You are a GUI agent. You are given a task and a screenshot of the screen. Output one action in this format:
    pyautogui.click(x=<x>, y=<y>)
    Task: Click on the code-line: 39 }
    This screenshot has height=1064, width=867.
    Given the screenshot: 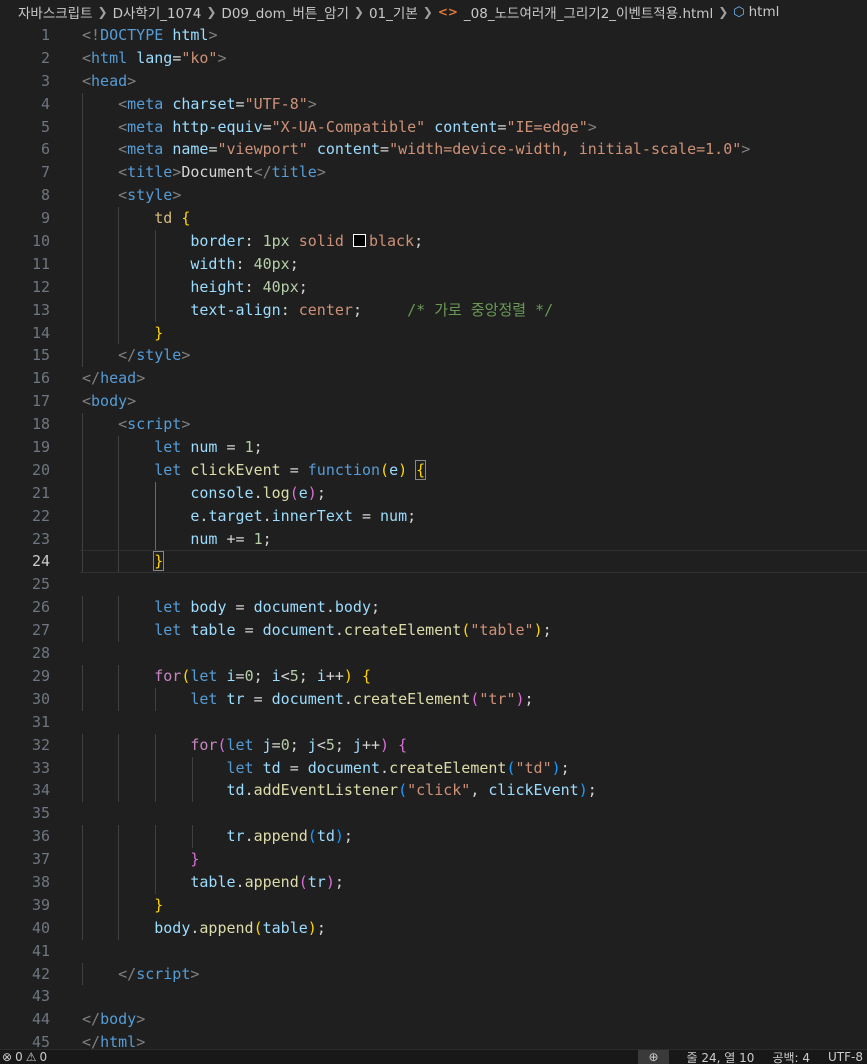 What is the action you would take?
    pyautogui.click(x=433, y=905)
    